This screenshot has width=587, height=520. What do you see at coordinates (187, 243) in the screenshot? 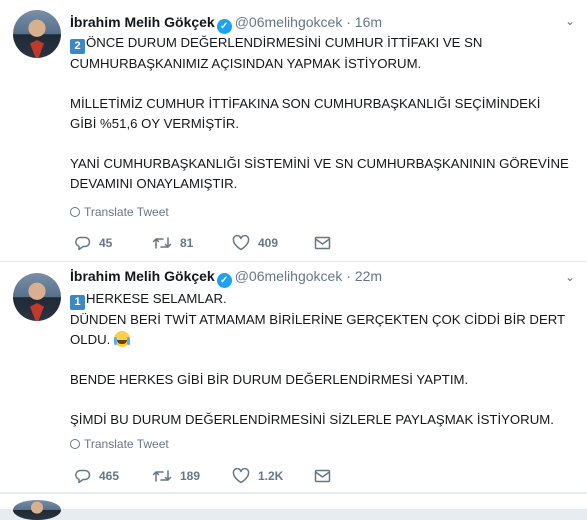
I see `retweet-count: 81` at bounding box center [187, 243].